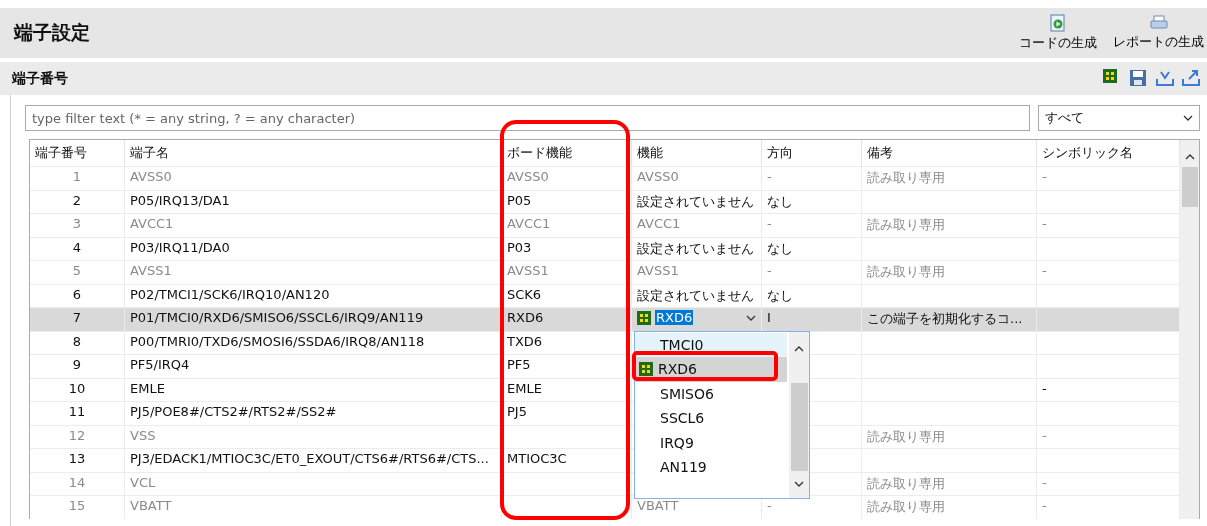  Describe the element at coordinates (77, 272) in the screenshot. I see `table-cell: 5` at that location.